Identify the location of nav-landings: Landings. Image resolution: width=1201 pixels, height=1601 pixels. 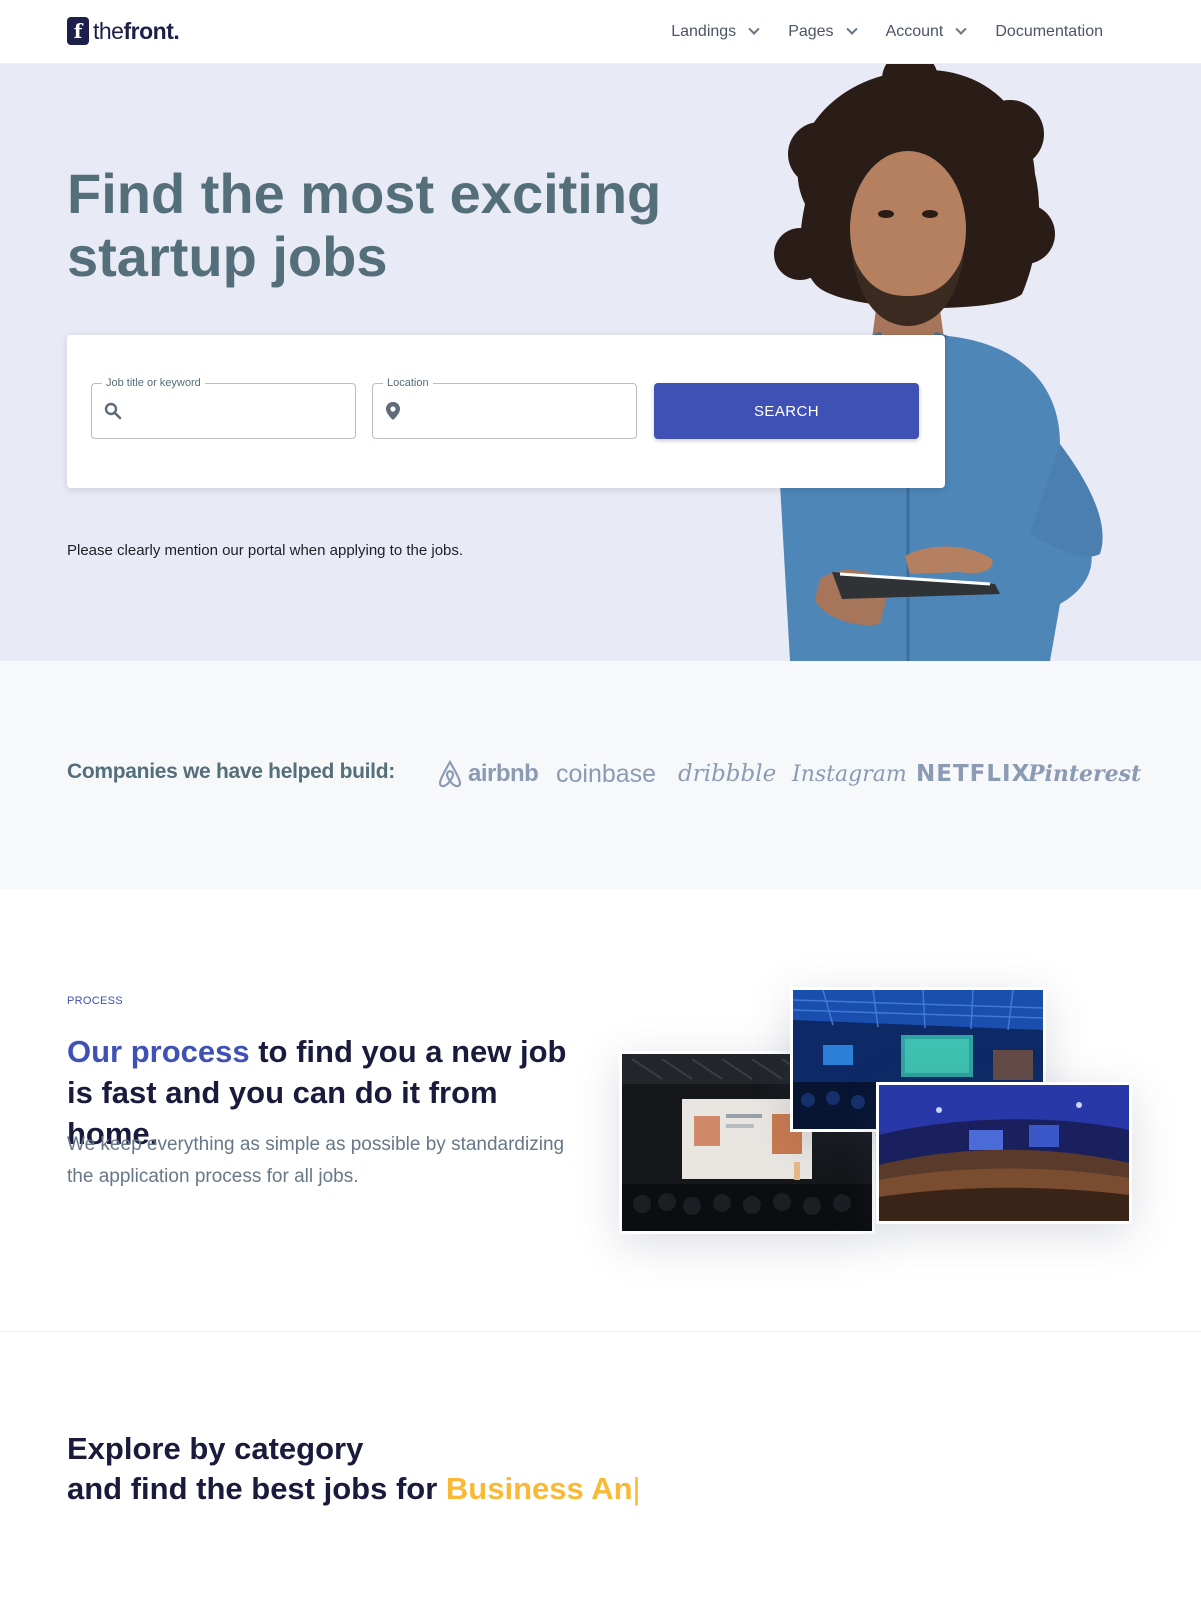
(715, 32).